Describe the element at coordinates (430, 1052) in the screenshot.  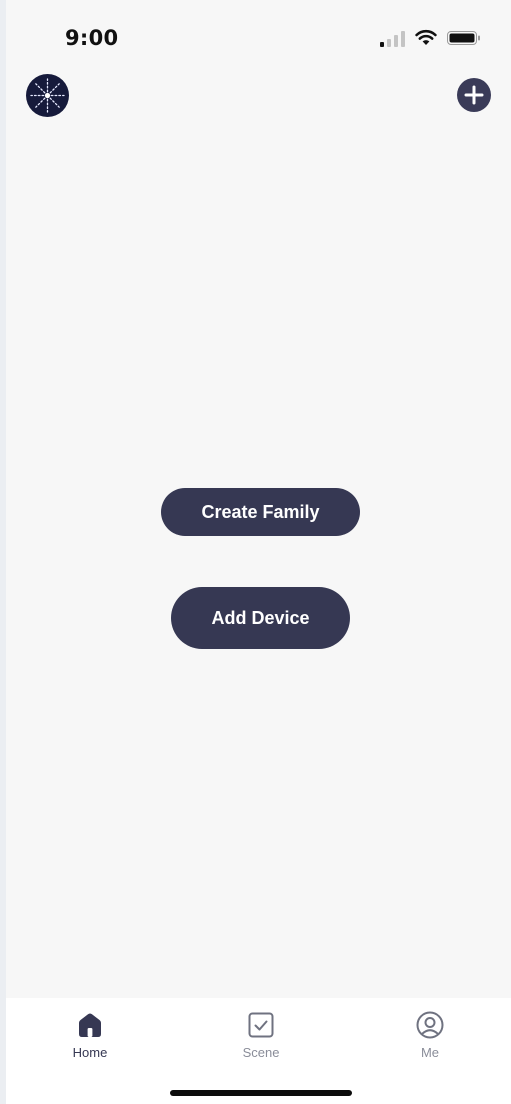
I see `tab-me-label: Me` at that location.